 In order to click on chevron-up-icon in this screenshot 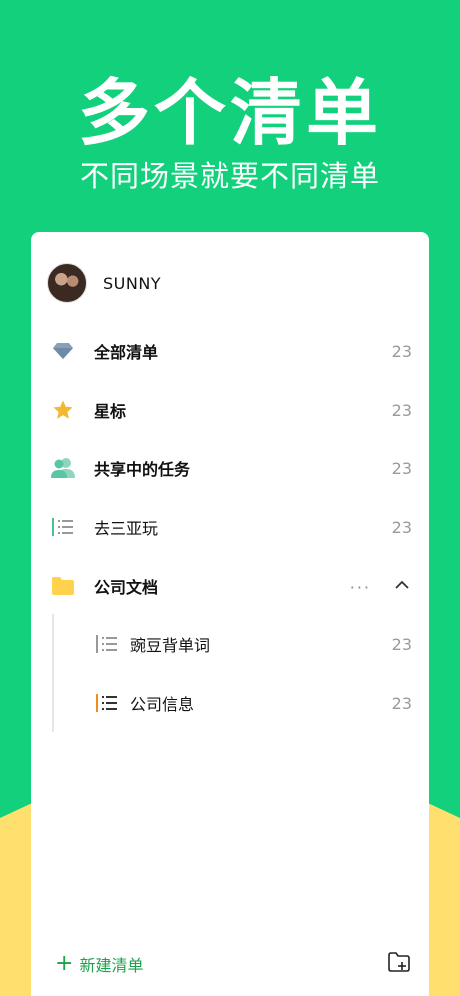, I will do `click(402, 585)`.